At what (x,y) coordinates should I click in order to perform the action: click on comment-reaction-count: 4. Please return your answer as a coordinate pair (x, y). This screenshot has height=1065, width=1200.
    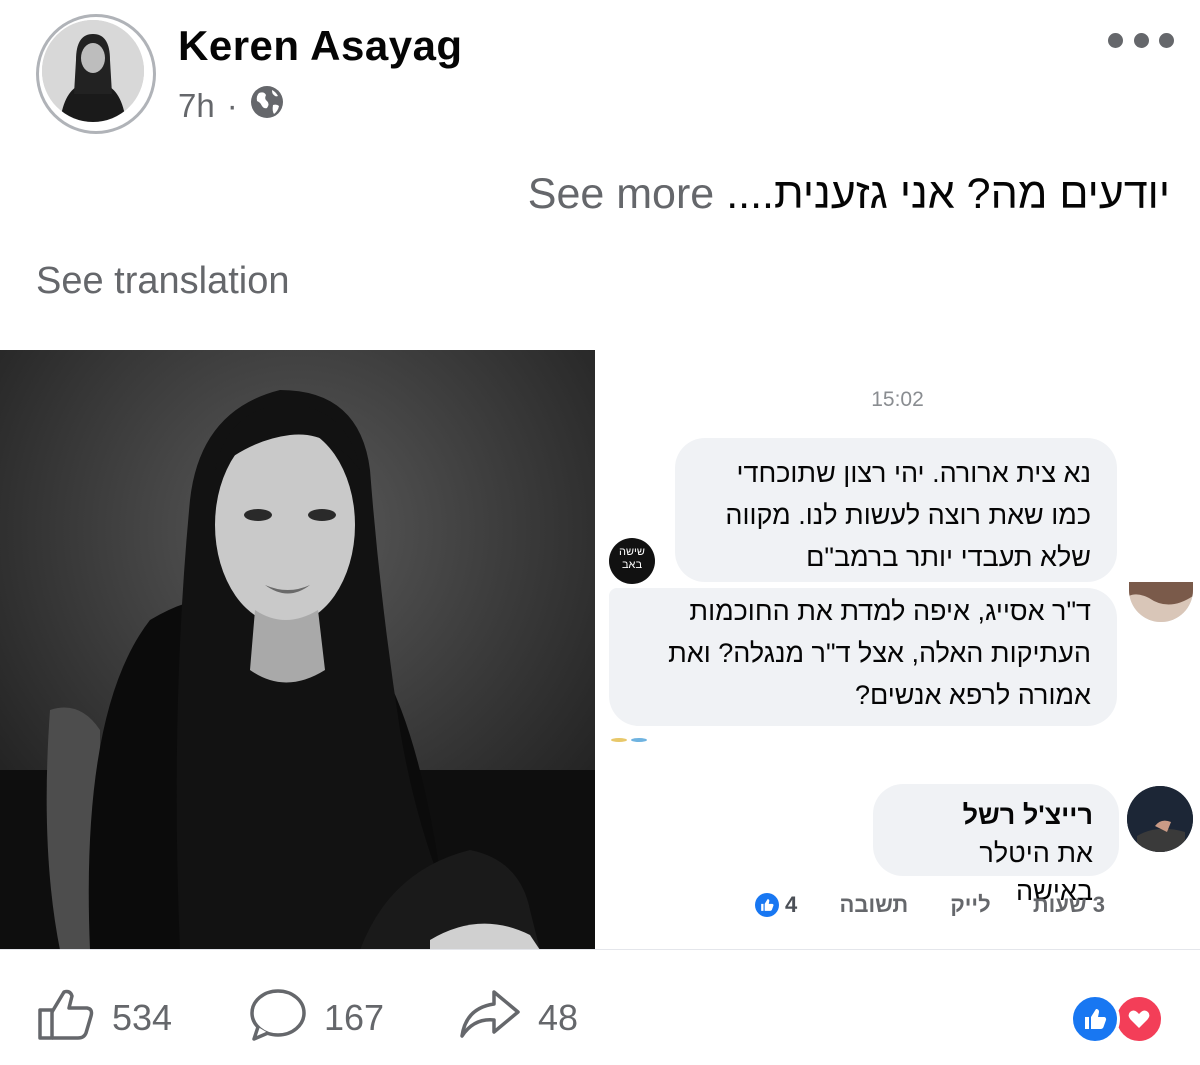
    Looking at the image, I should click on (776, 905).